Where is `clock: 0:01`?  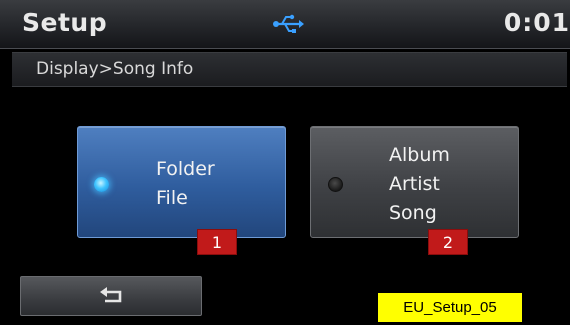
clock: 0:01 is located at coordinates (536, 22).